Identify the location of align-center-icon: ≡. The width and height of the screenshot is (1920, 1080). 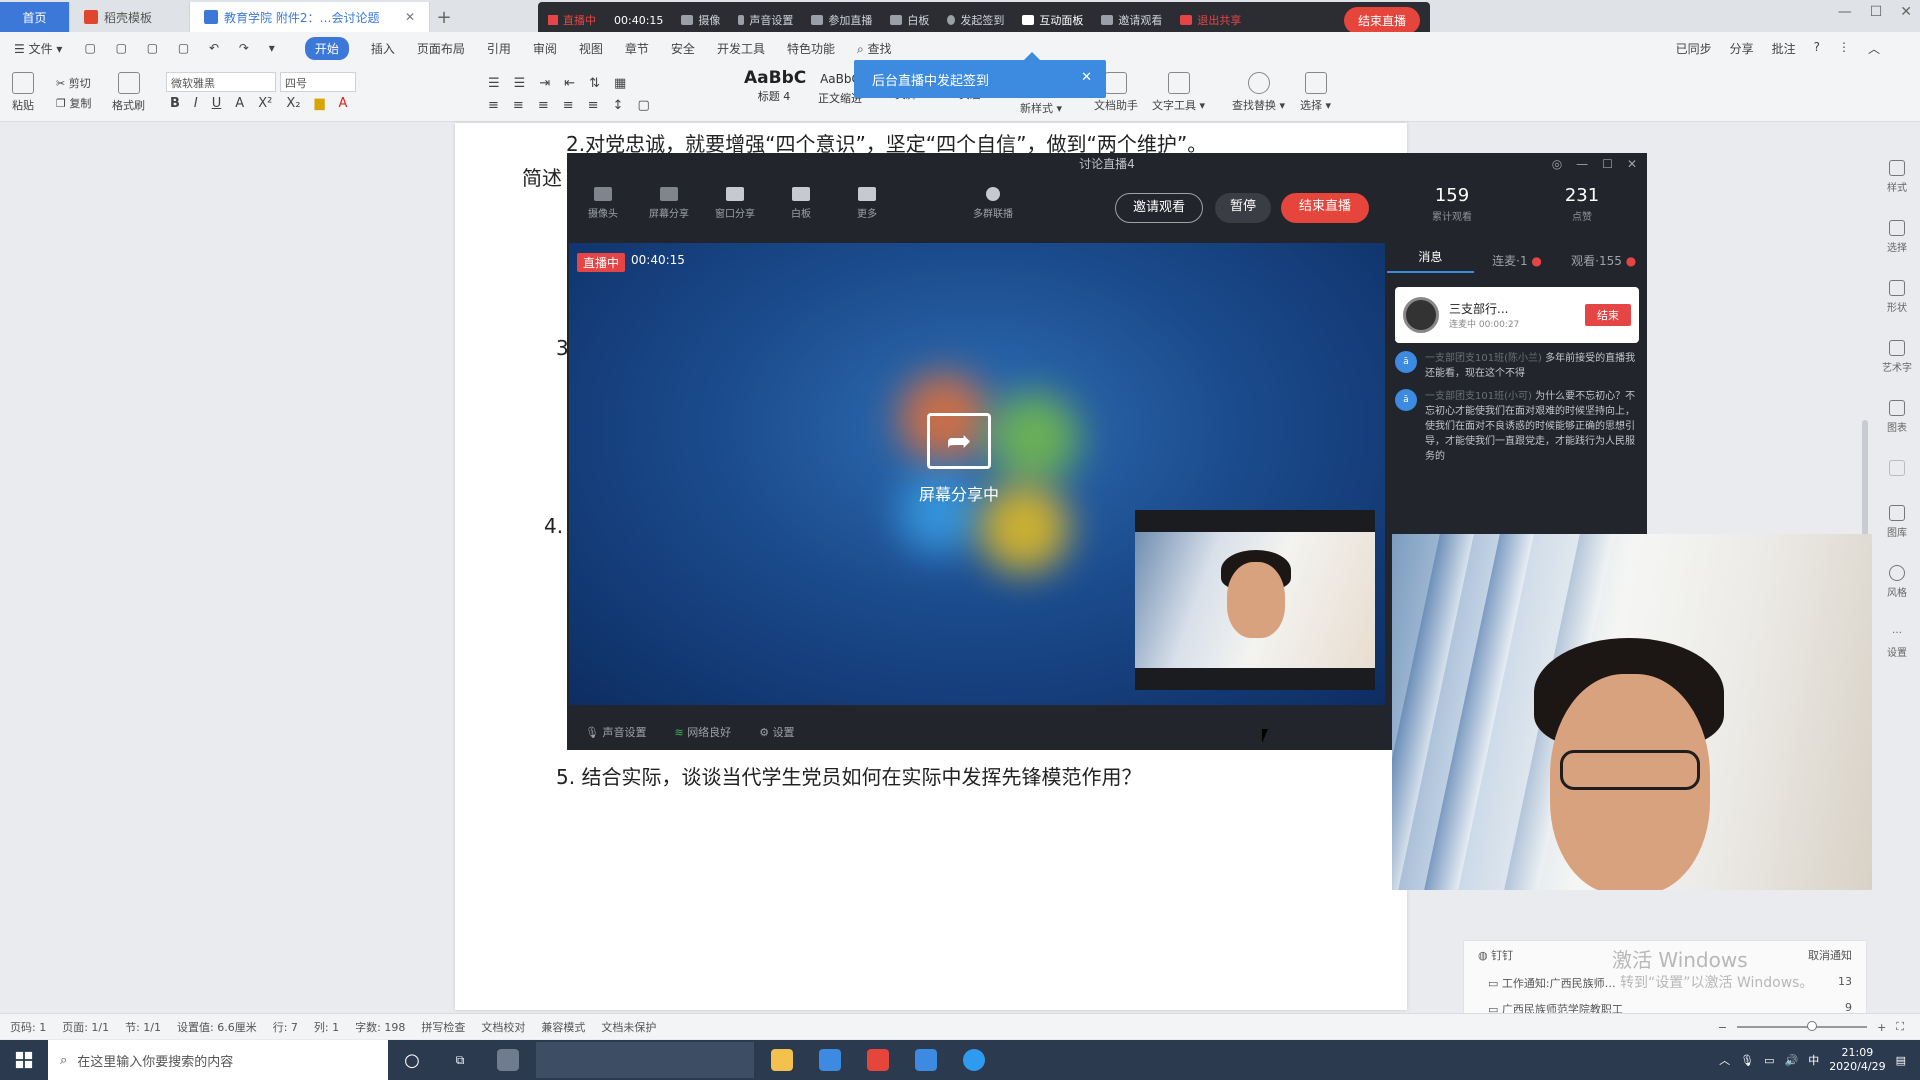
(518, 105).